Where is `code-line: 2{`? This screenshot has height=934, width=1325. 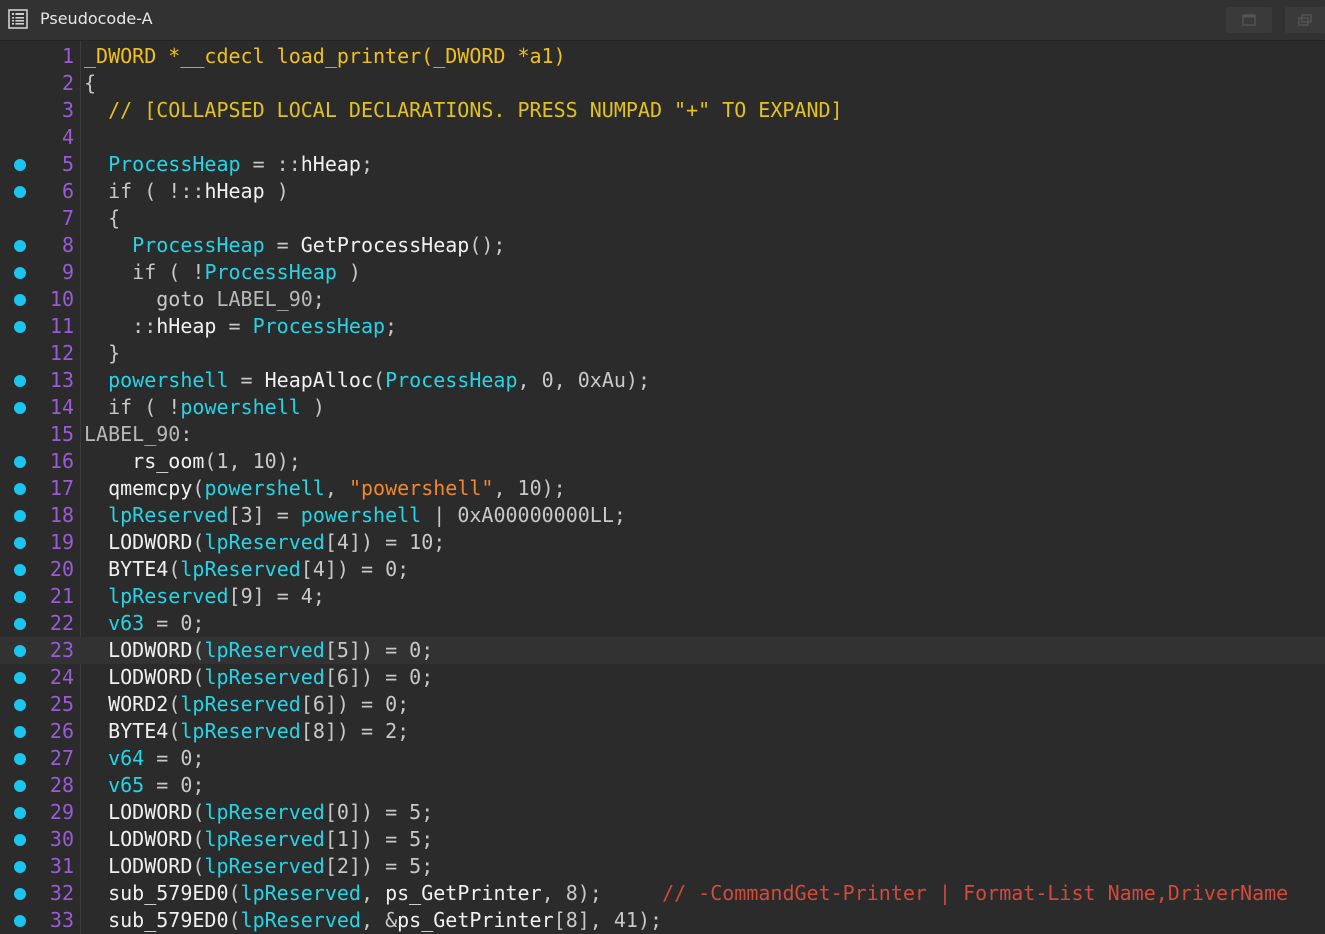 code-line: 2{ is located at coordinates (662, 83).